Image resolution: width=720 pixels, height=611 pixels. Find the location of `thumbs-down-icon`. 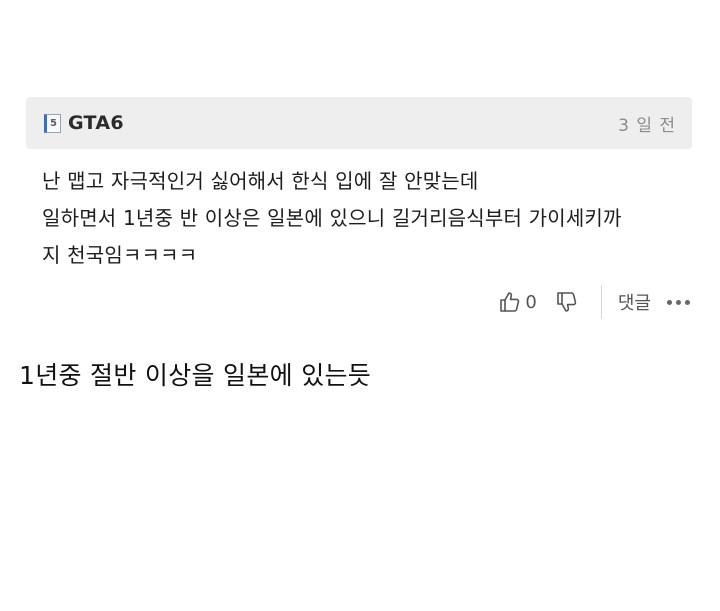

thumbs-down-icon is located at coordinates (567, 302).